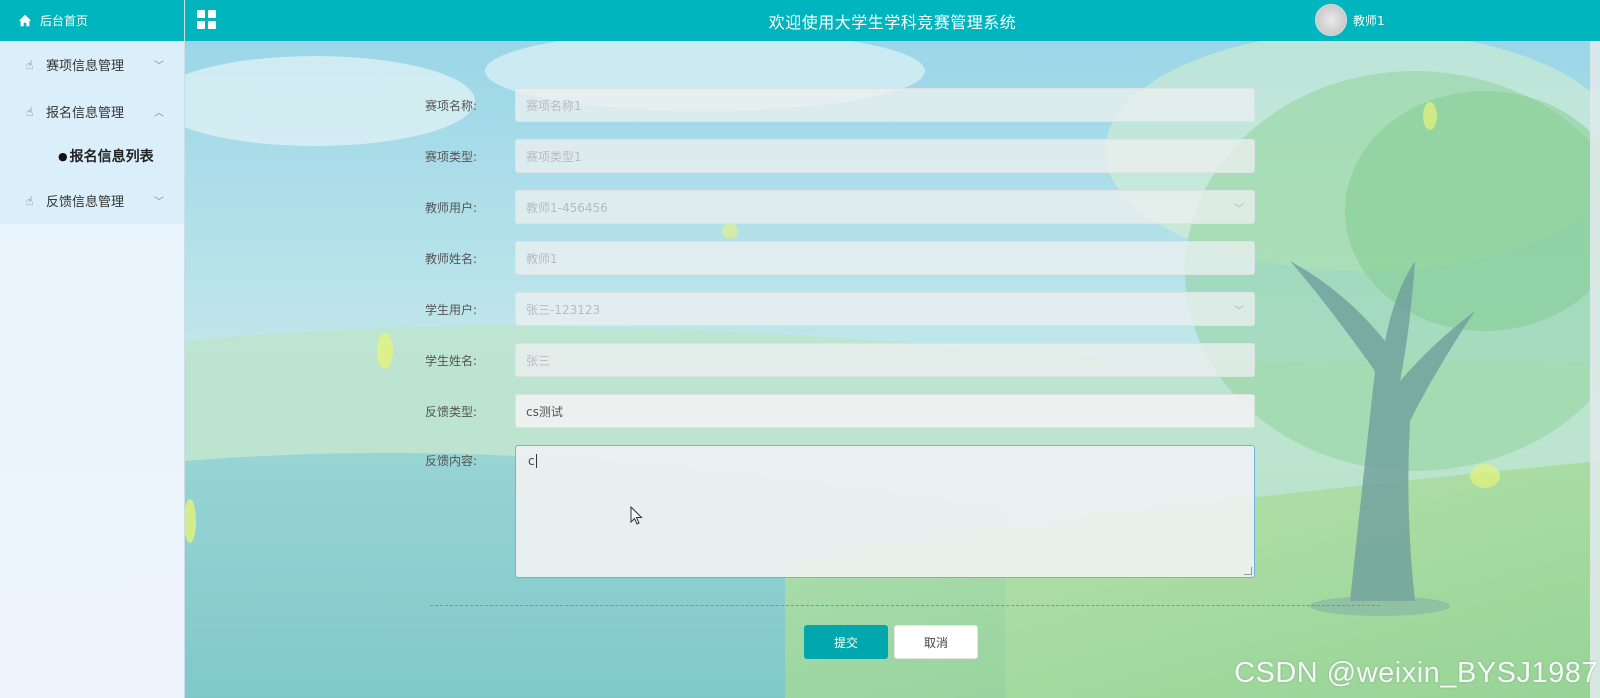 Image resolution: width=1600 pixels, height=698 pixels. What do you see at coordinates (159, 113) in the screenshot?
I see `chevron-up-icon: ︿` at bounding box center [159, 113].